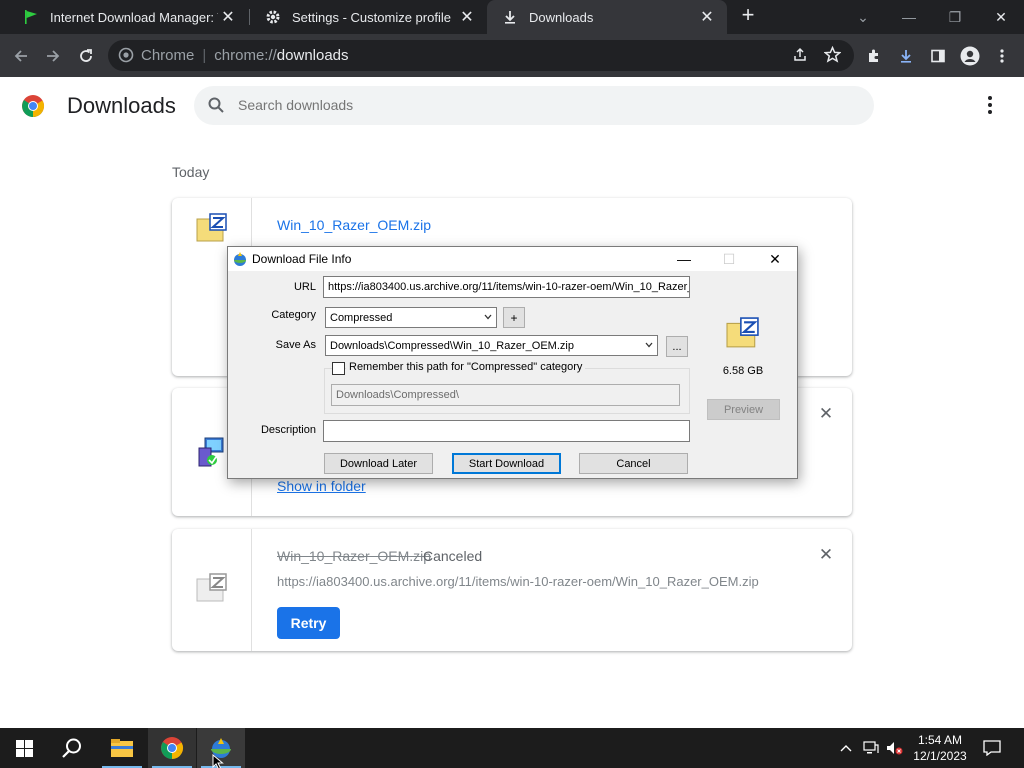 This screenshot has height=768, width=1024. Describe the element at coordinates (121, 105) in the screenshot. I see `page-title: Downloads` at that location.